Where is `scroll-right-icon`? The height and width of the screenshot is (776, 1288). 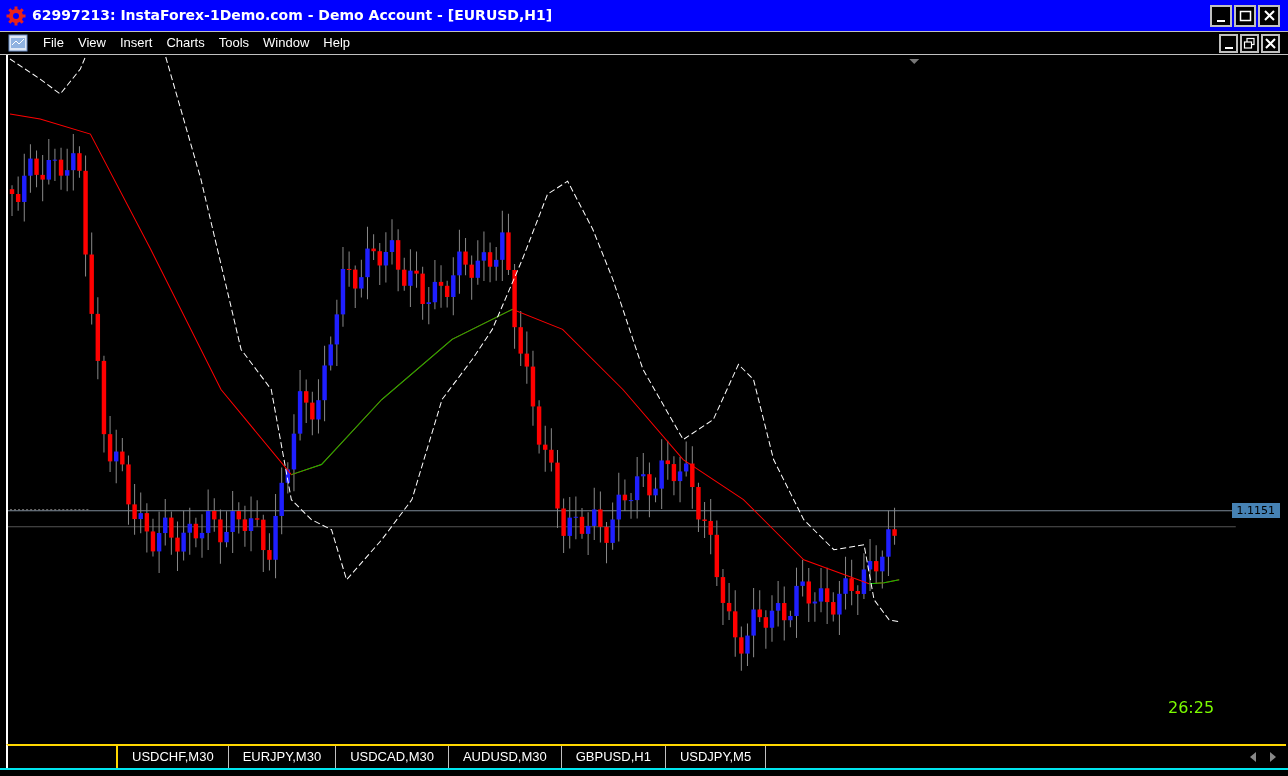 scroll-right-icon is located at coordinates (1273, 757).